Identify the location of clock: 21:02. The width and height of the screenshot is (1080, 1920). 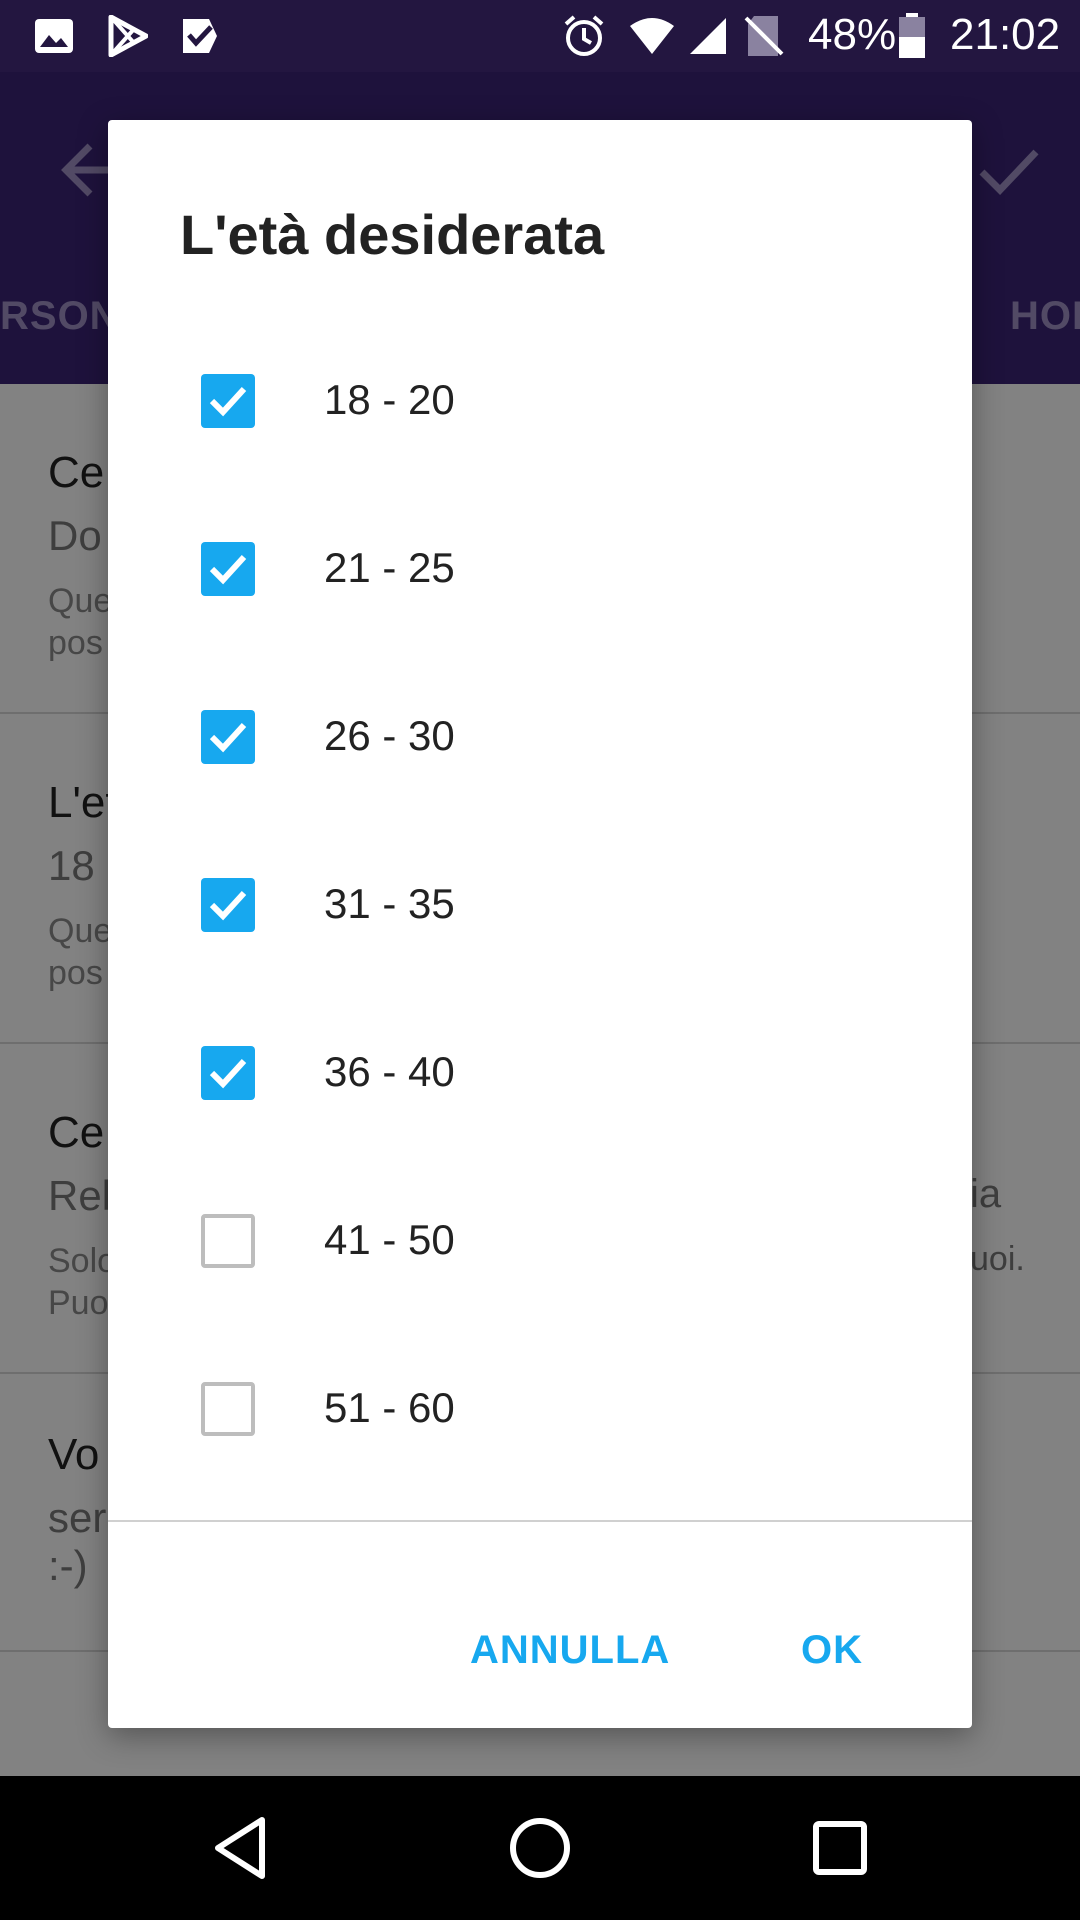
(1005, 34).